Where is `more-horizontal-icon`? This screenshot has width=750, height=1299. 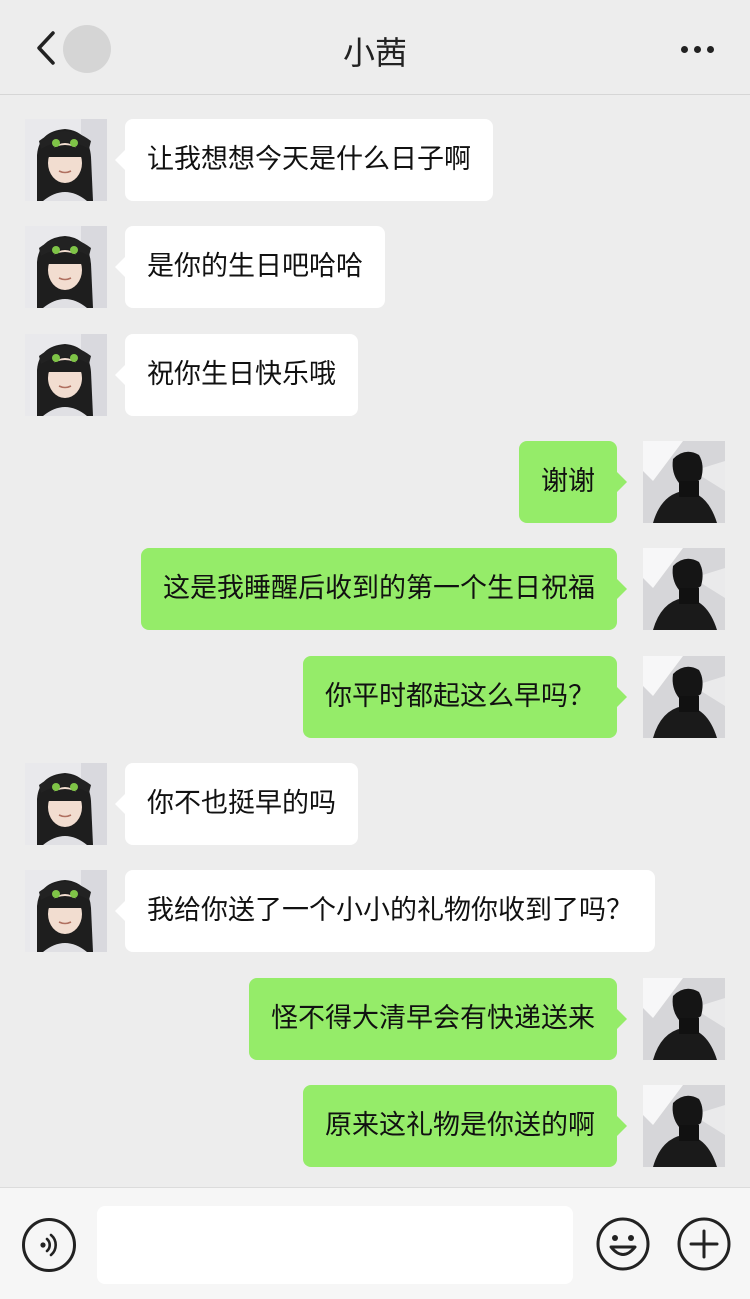
more-horizontal-icon is located at coordinates (684, 49).